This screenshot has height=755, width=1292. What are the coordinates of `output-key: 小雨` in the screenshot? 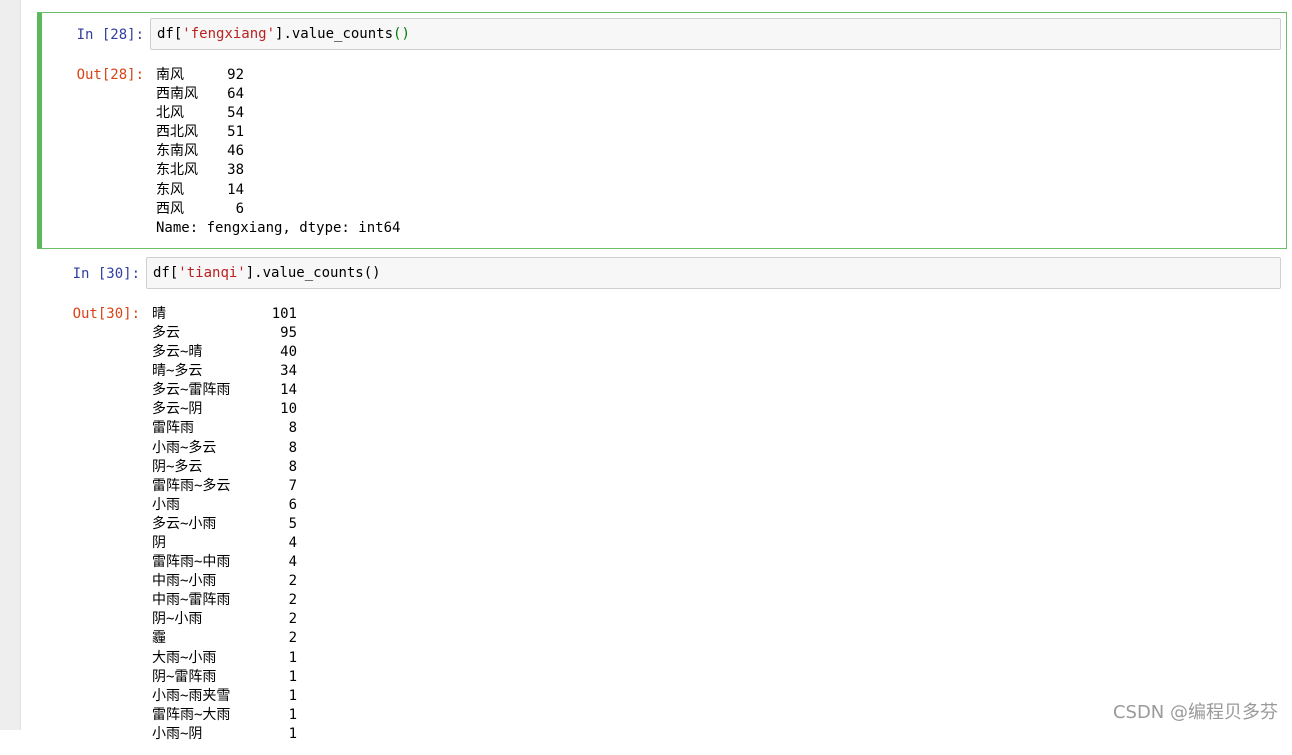 It's located at (196, 505).